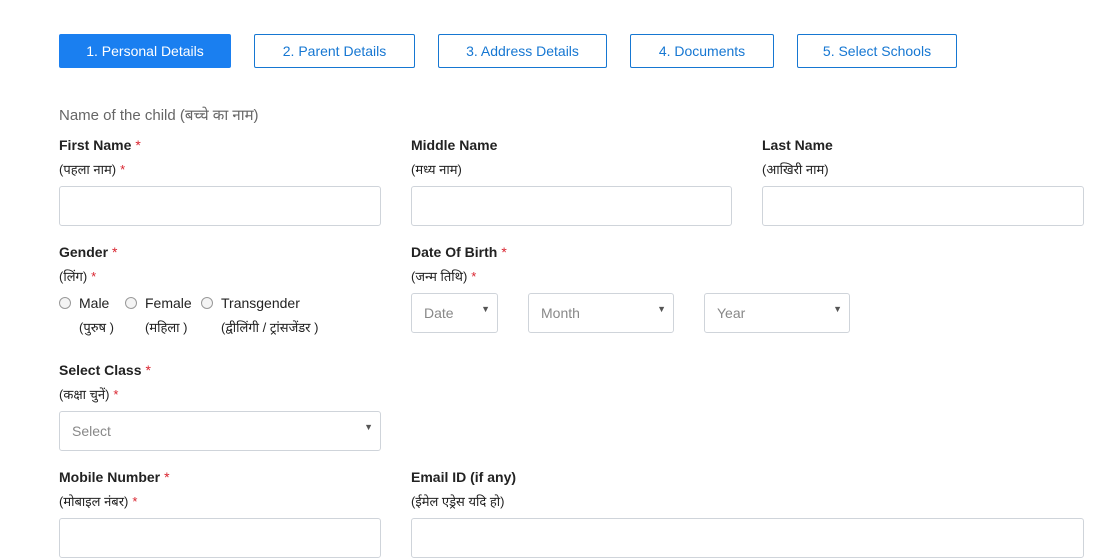 This screenshot has height=558, width=1104. What do you see at coordinates (260, 303) in the screenshot?
I see `gender-transgender-label: Transgender` at bounding box center [260, 303].